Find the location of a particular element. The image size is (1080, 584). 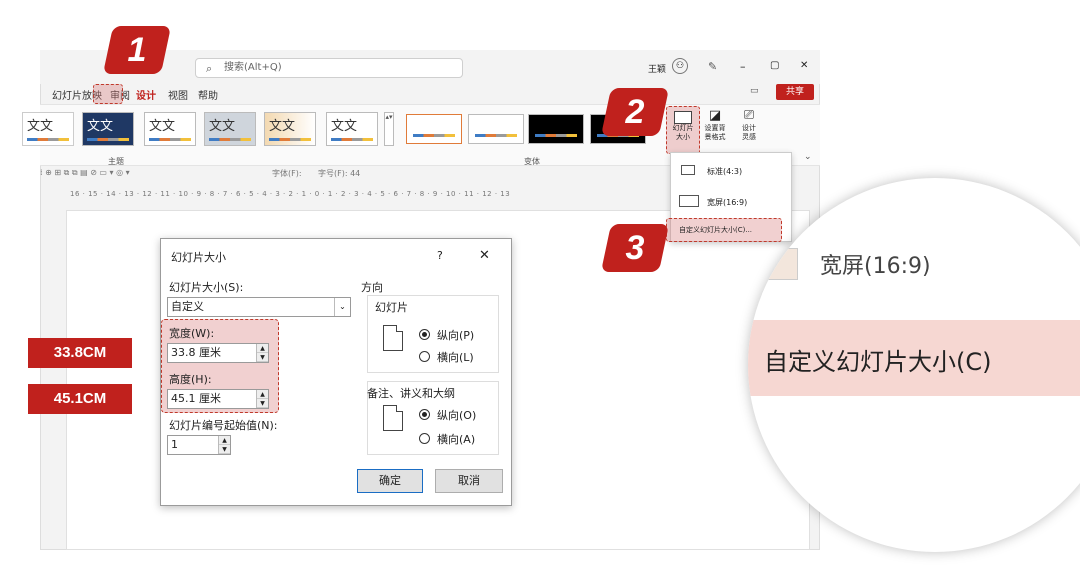

width-label: 宽度(W): is located at coordinates (192, 333).